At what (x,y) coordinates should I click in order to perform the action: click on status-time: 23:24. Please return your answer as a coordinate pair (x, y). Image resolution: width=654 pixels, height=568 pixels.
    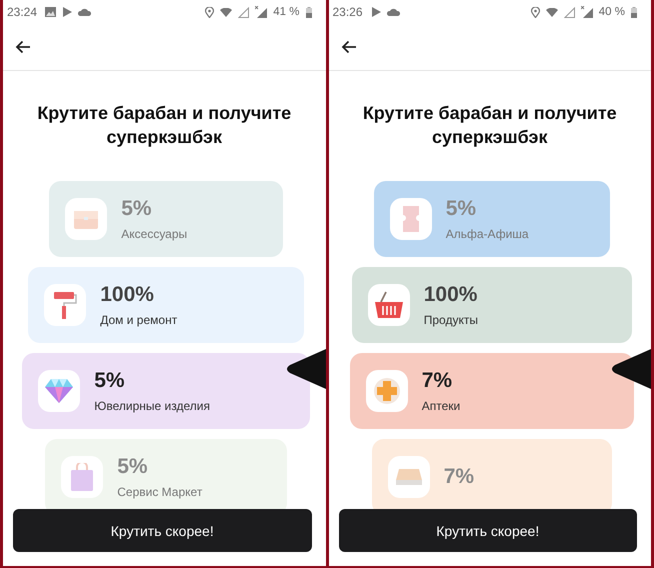
    Looking at the image, I should click on (22, 12).